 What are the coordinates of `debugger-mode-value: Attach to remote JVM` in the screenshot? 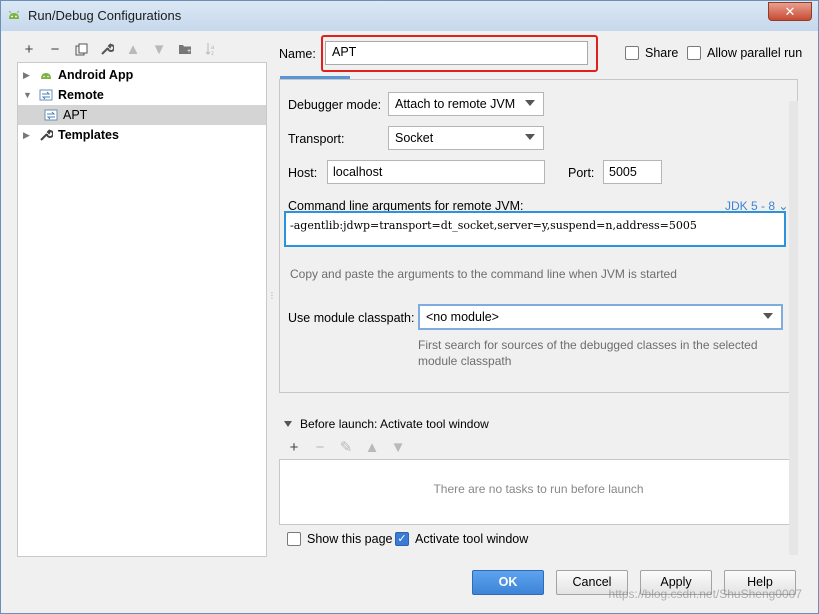 It's located at (455, 104).